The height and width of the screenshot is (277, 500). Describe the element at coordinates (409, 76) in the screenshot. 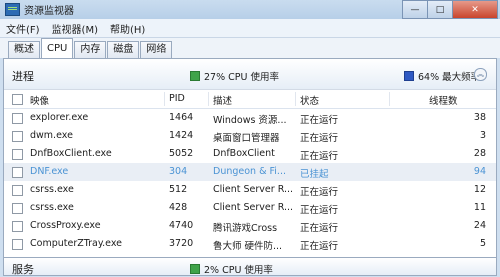

I see `max-frequency-swatch` at that location.